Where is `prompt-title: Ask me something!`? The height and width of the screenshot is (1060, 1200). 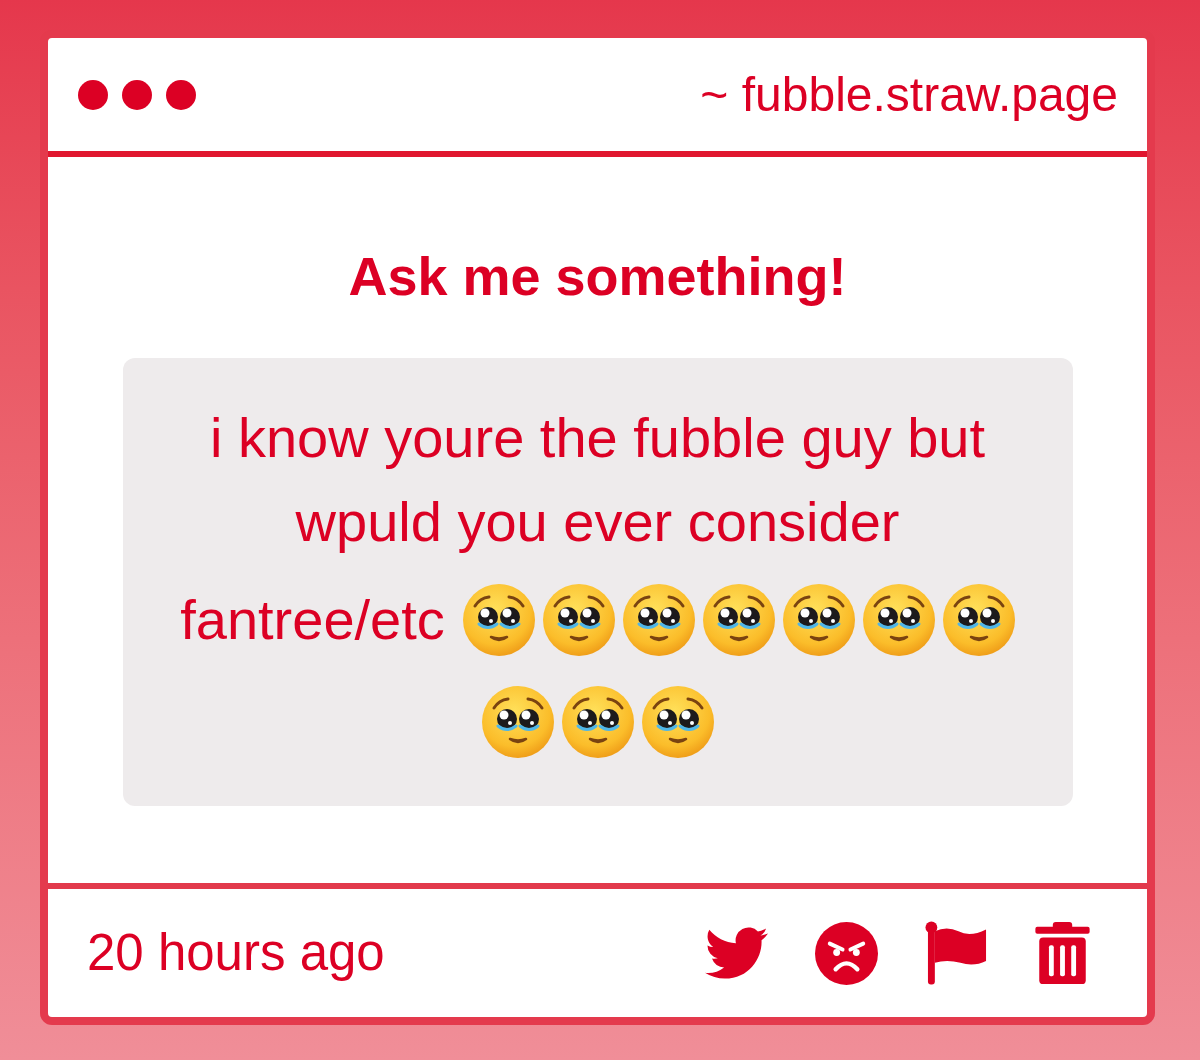 prompt-title: Ask me something! is located at coordinates (597, 276).